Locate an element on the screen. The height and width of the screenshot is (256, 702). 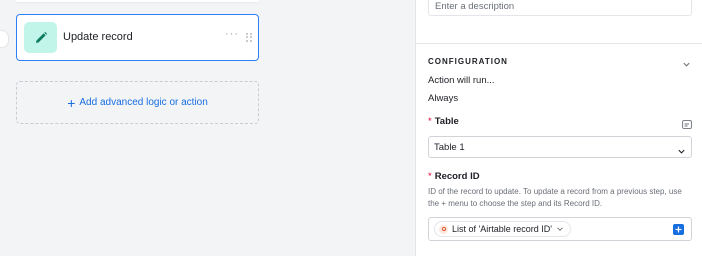
table-select-value: Table 1 is located at coordinates (449, 147).